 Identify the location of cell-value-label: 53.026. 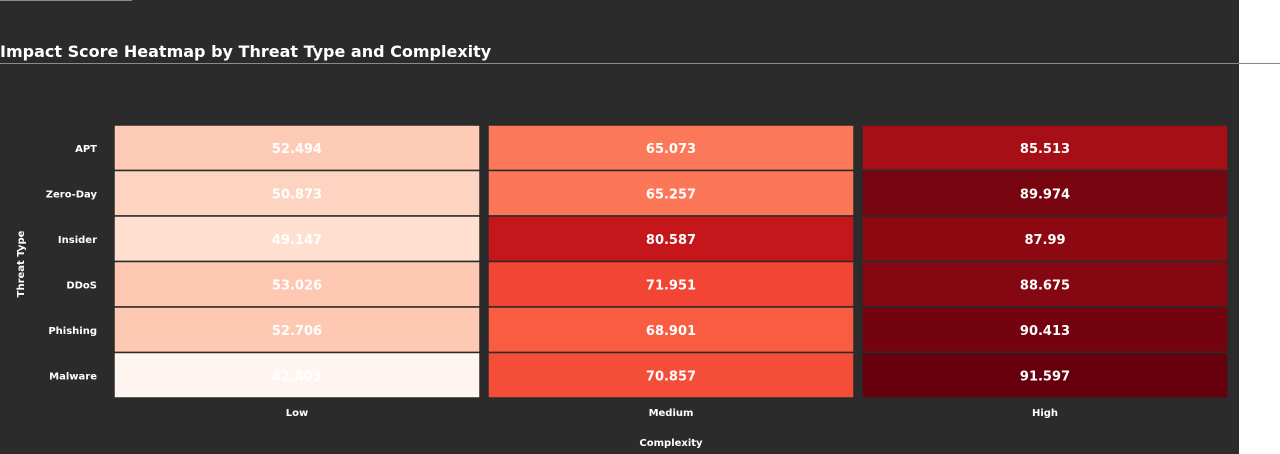
(297, 285).